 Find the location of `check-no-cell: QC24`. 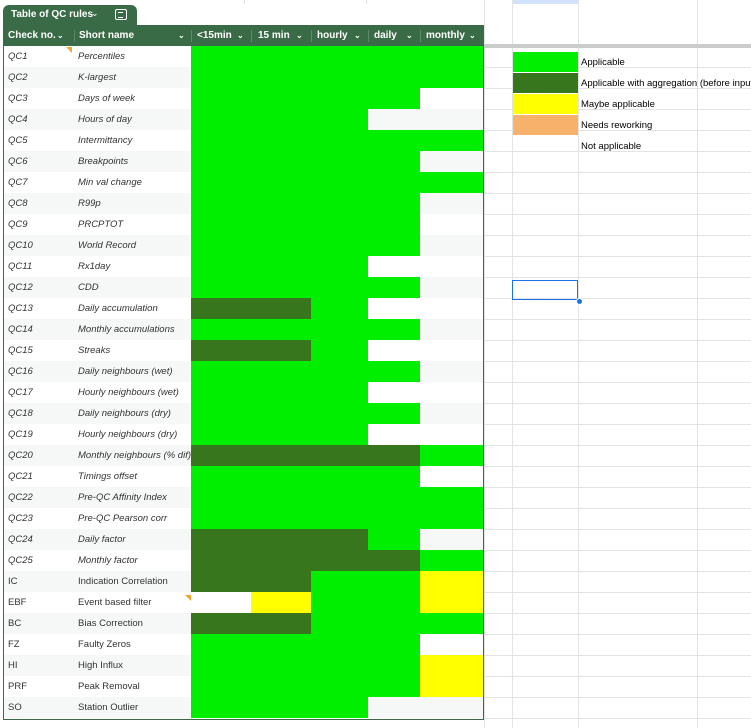

check-no-cell: QC24 is located at coordinates (39, 539).